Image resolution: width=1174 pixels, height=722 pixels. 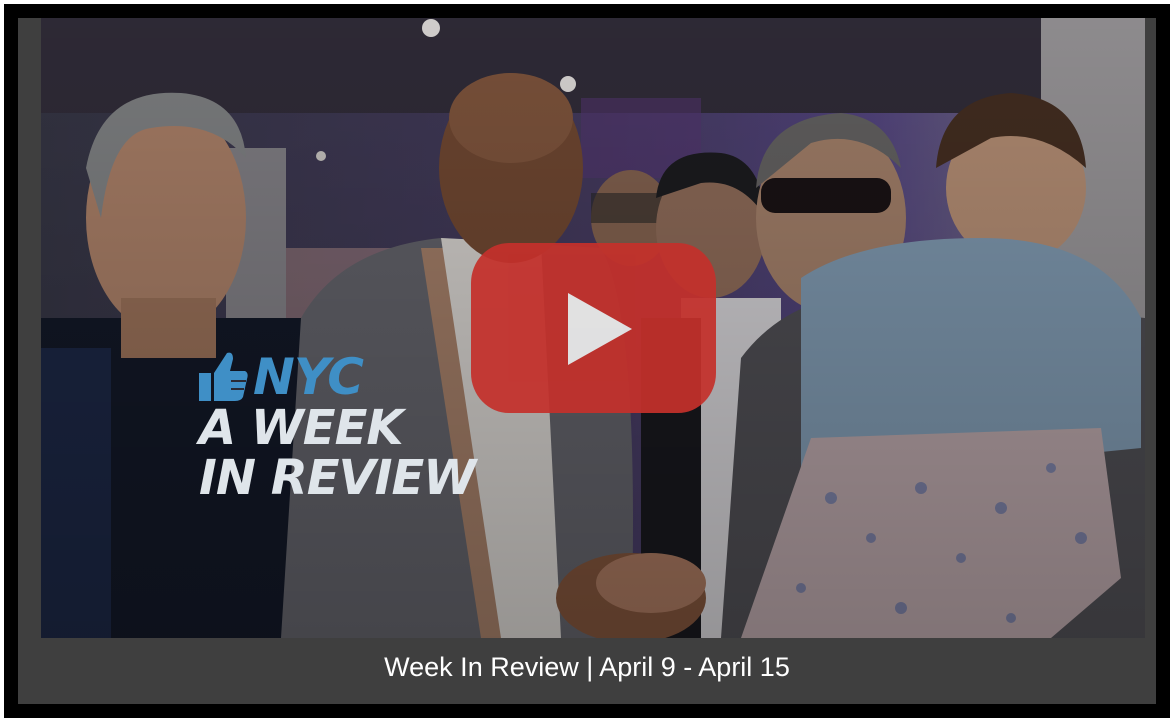 I want to click on video-caption: Week In Review | April 9 - April 15, so click(x=587, y=667).